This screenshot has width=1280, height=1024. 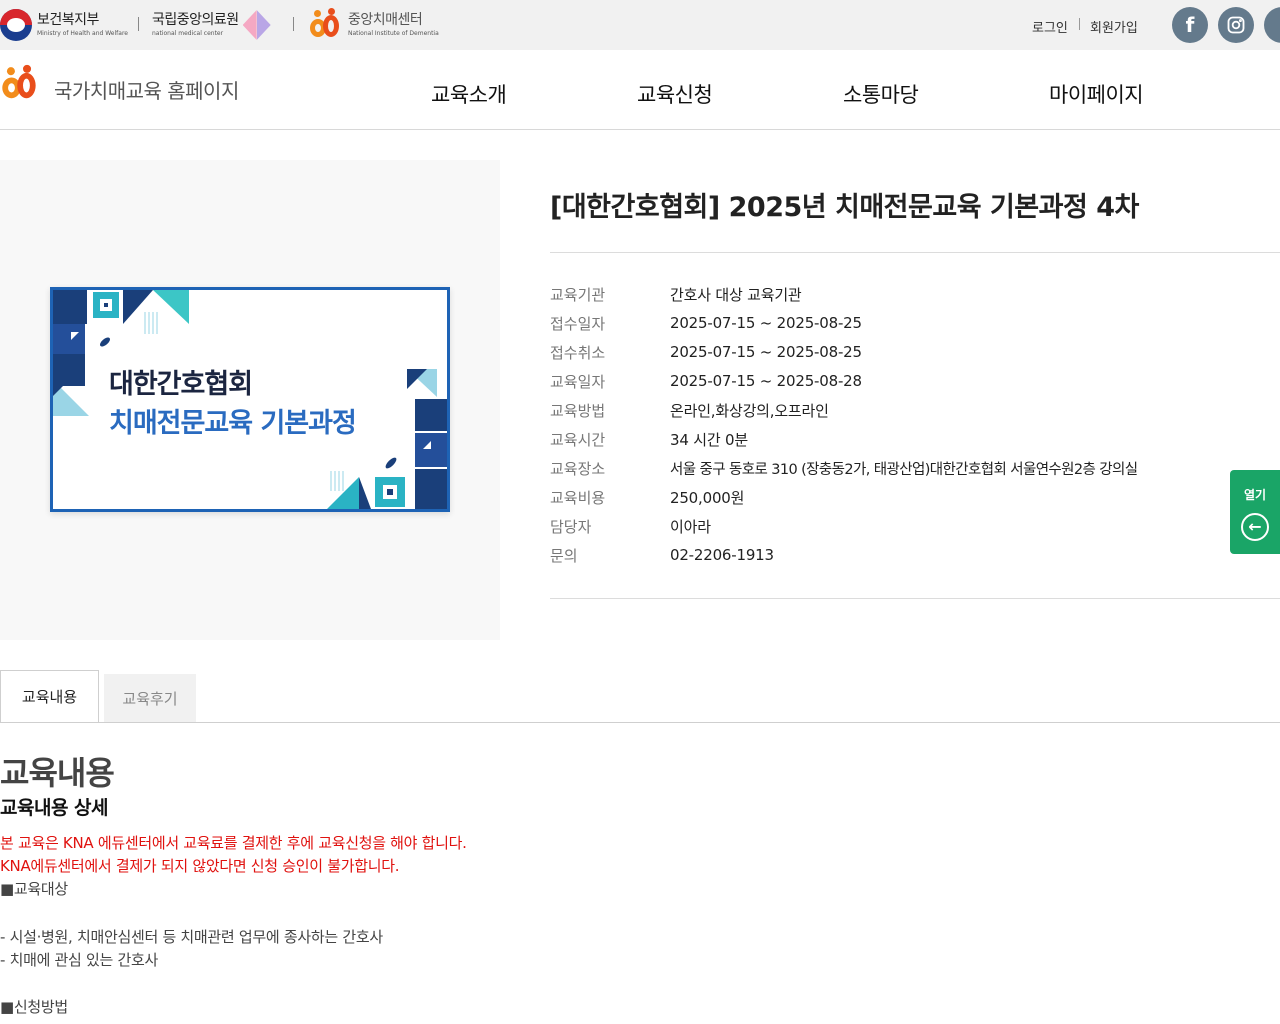 I want to click on nmc-logo: 국립중앙의료원 national medical center, so click(x=211, y=25).